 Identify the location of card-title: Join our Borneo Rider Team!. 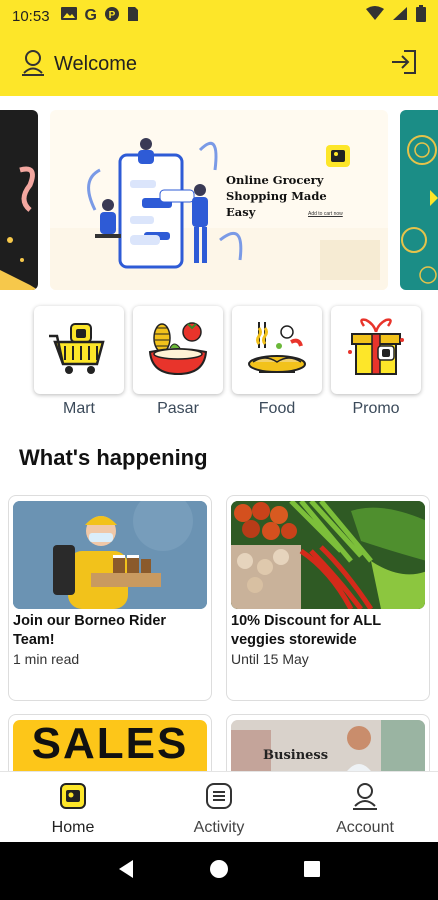
(90, 630).